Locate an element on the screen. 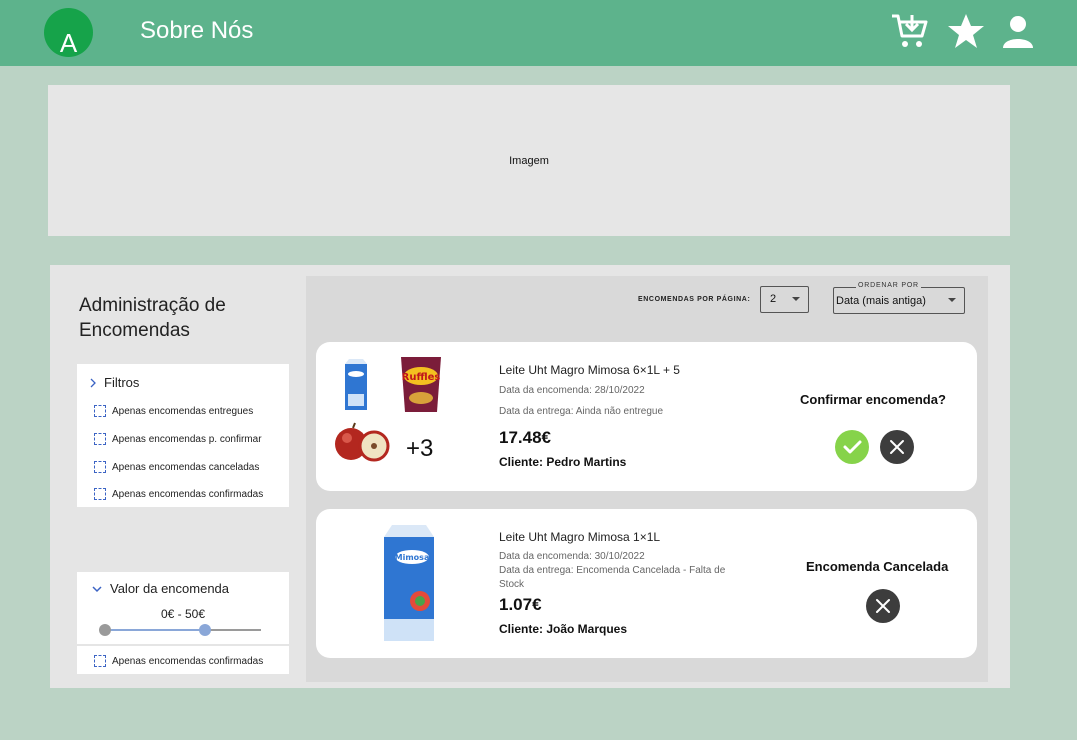  per-page-label: ENCOMENDAS POR PÁGINA: is located at coordinates (694, 299).